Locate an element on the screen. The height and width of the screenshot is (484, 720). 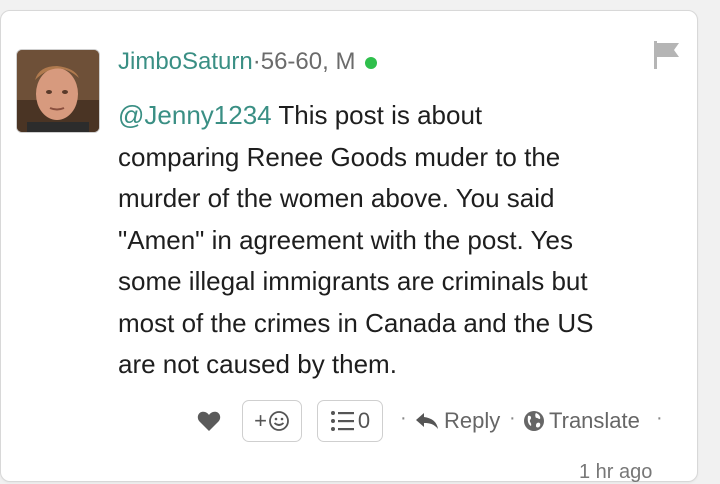
reply-label: Reply is located at coordinates (472, 420).